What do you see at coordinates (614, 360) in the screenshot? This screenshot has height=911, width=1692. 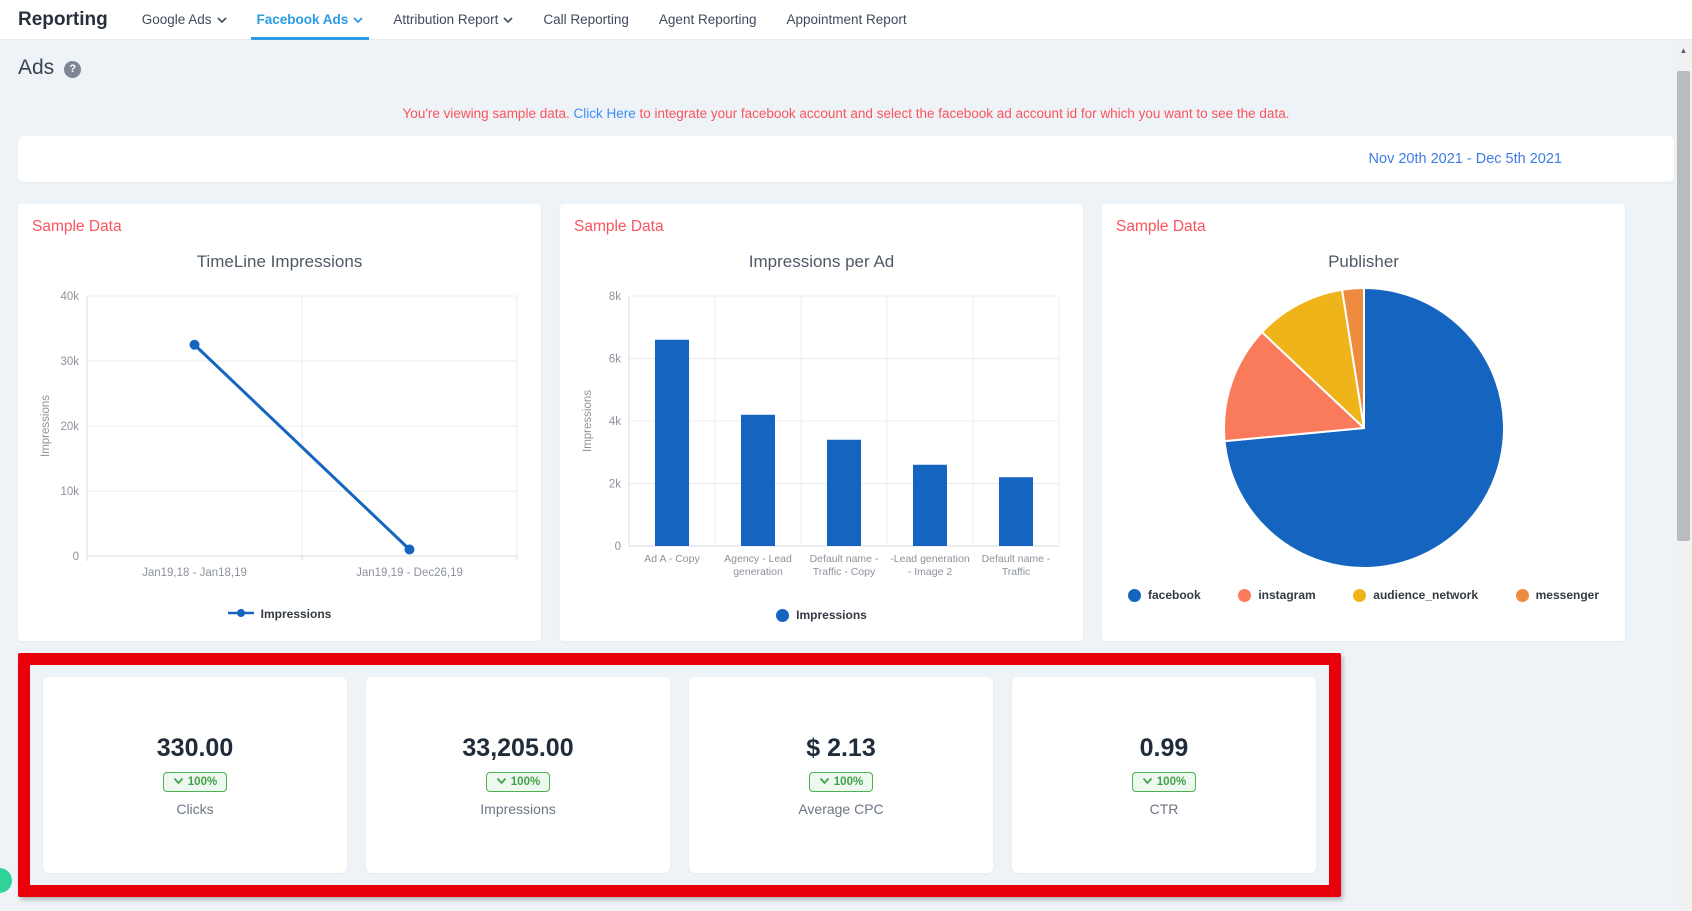 I see `svg-text: 6k` at bounding box center [614, 360].